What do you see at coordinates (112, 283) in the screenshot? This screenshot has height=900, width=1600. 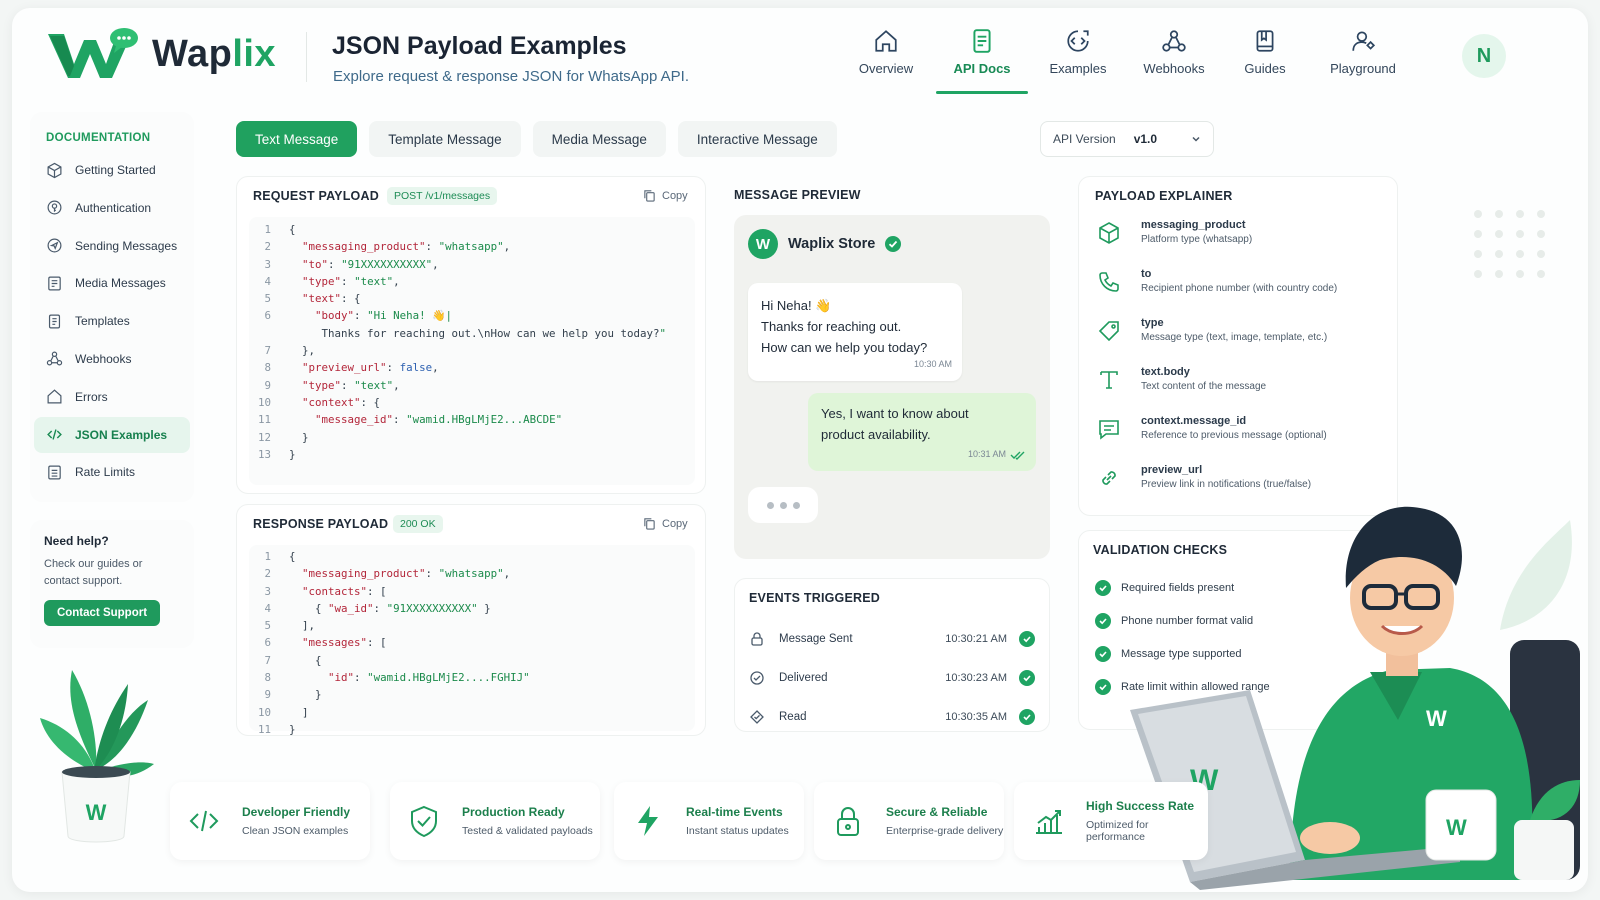 I see `sidebar-item-media-messages: Media Messages` at bounding box center [112, 283].